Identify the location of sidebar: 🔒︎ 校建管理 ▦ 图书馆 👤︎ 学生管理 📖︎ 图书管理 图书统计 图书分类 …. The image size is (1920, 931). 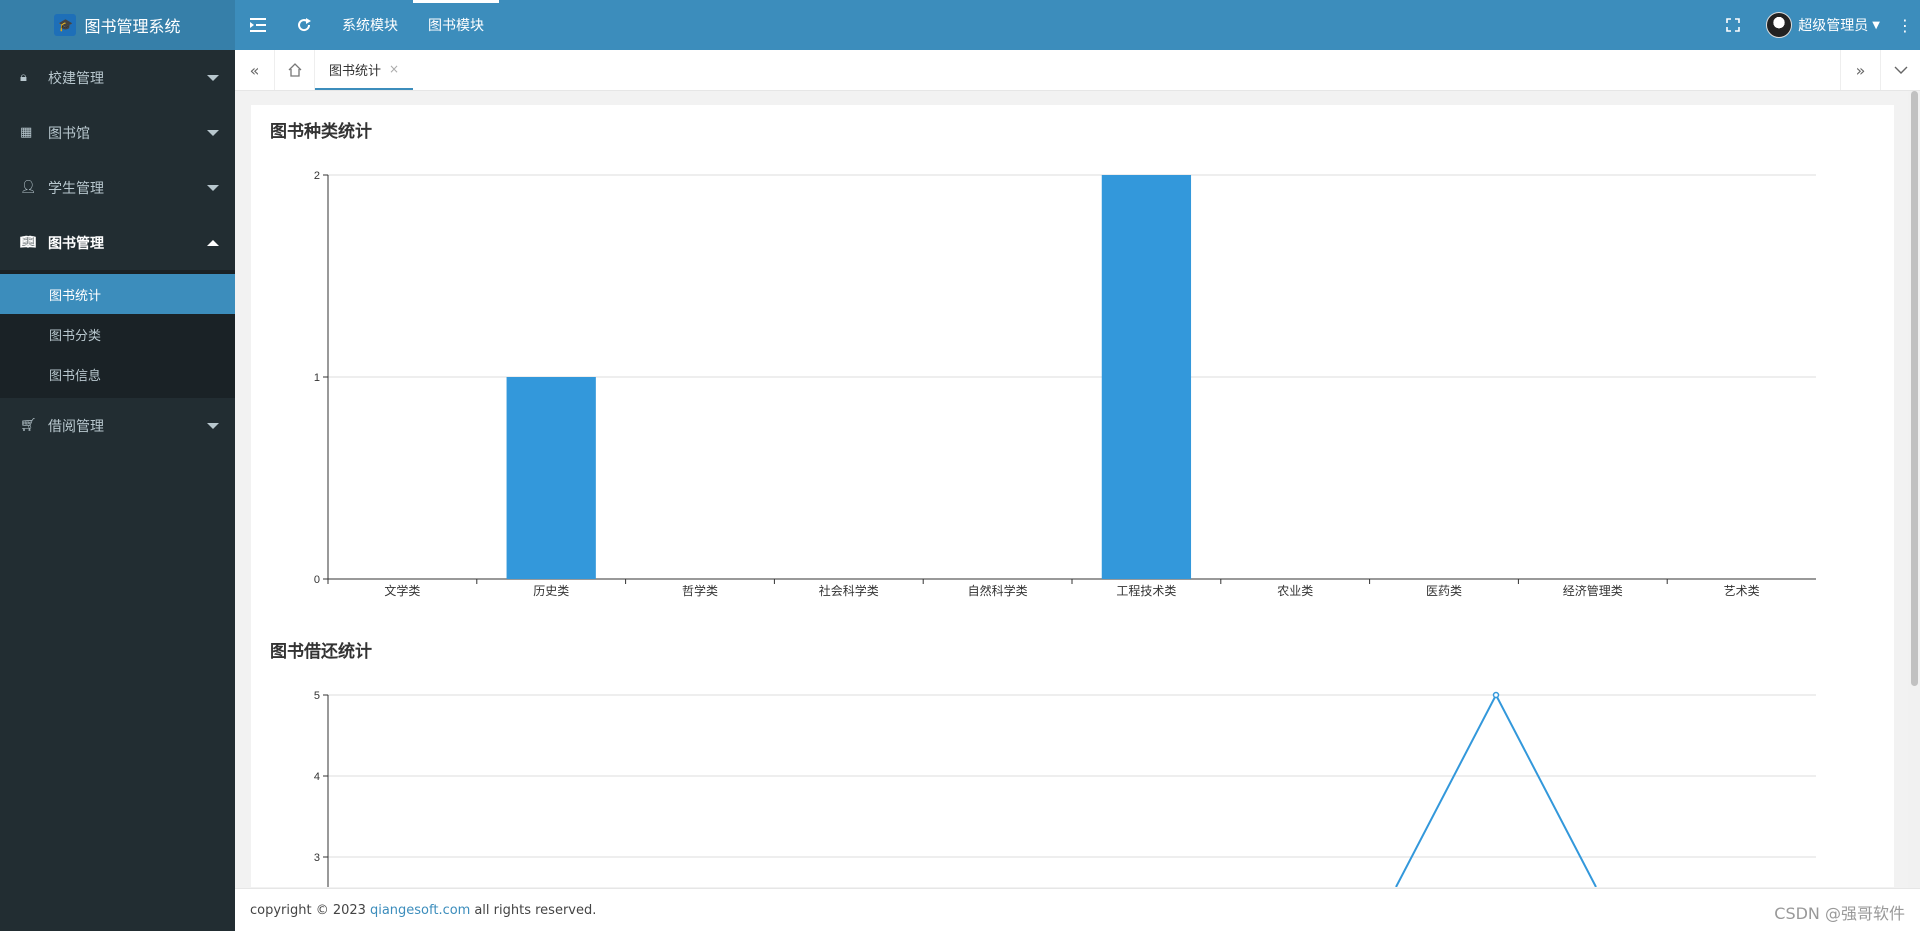
(117, 490).